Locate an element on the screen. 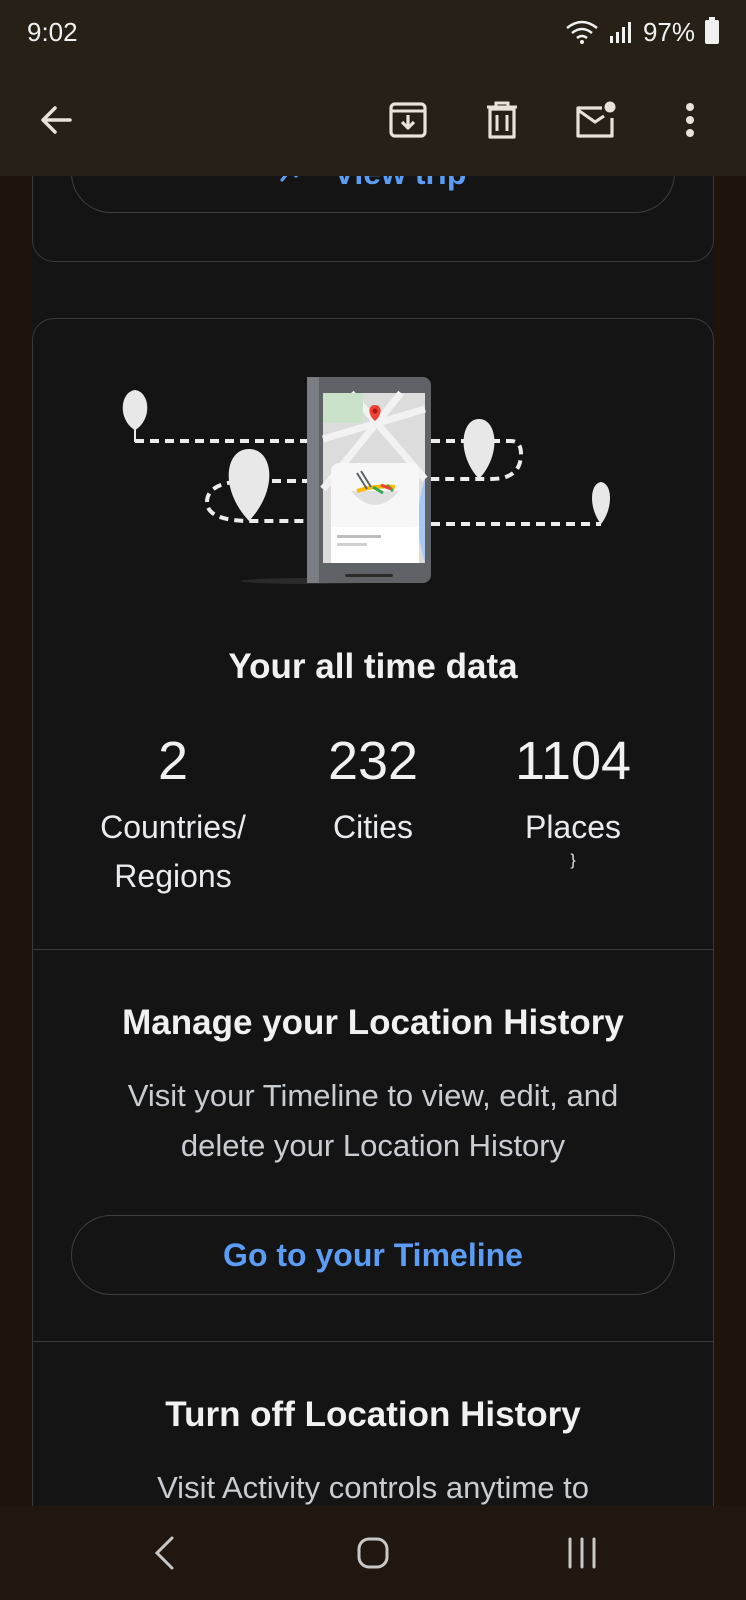 The image size is (746, 1600). back-arrow-icon is located at coordinates (56, 120).